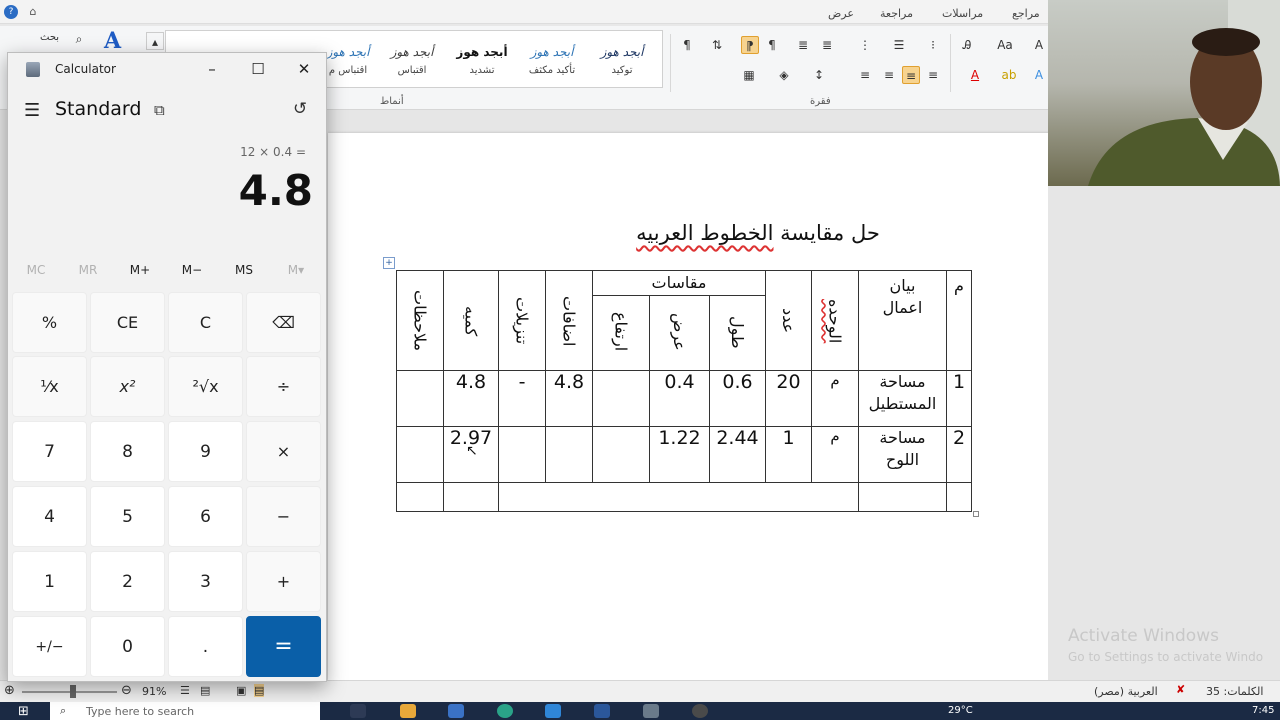  What do you see at coordinates (1026, 13) in the screenshot?
I see `tab-references: مراجع` at bounding box center [1026, 13].